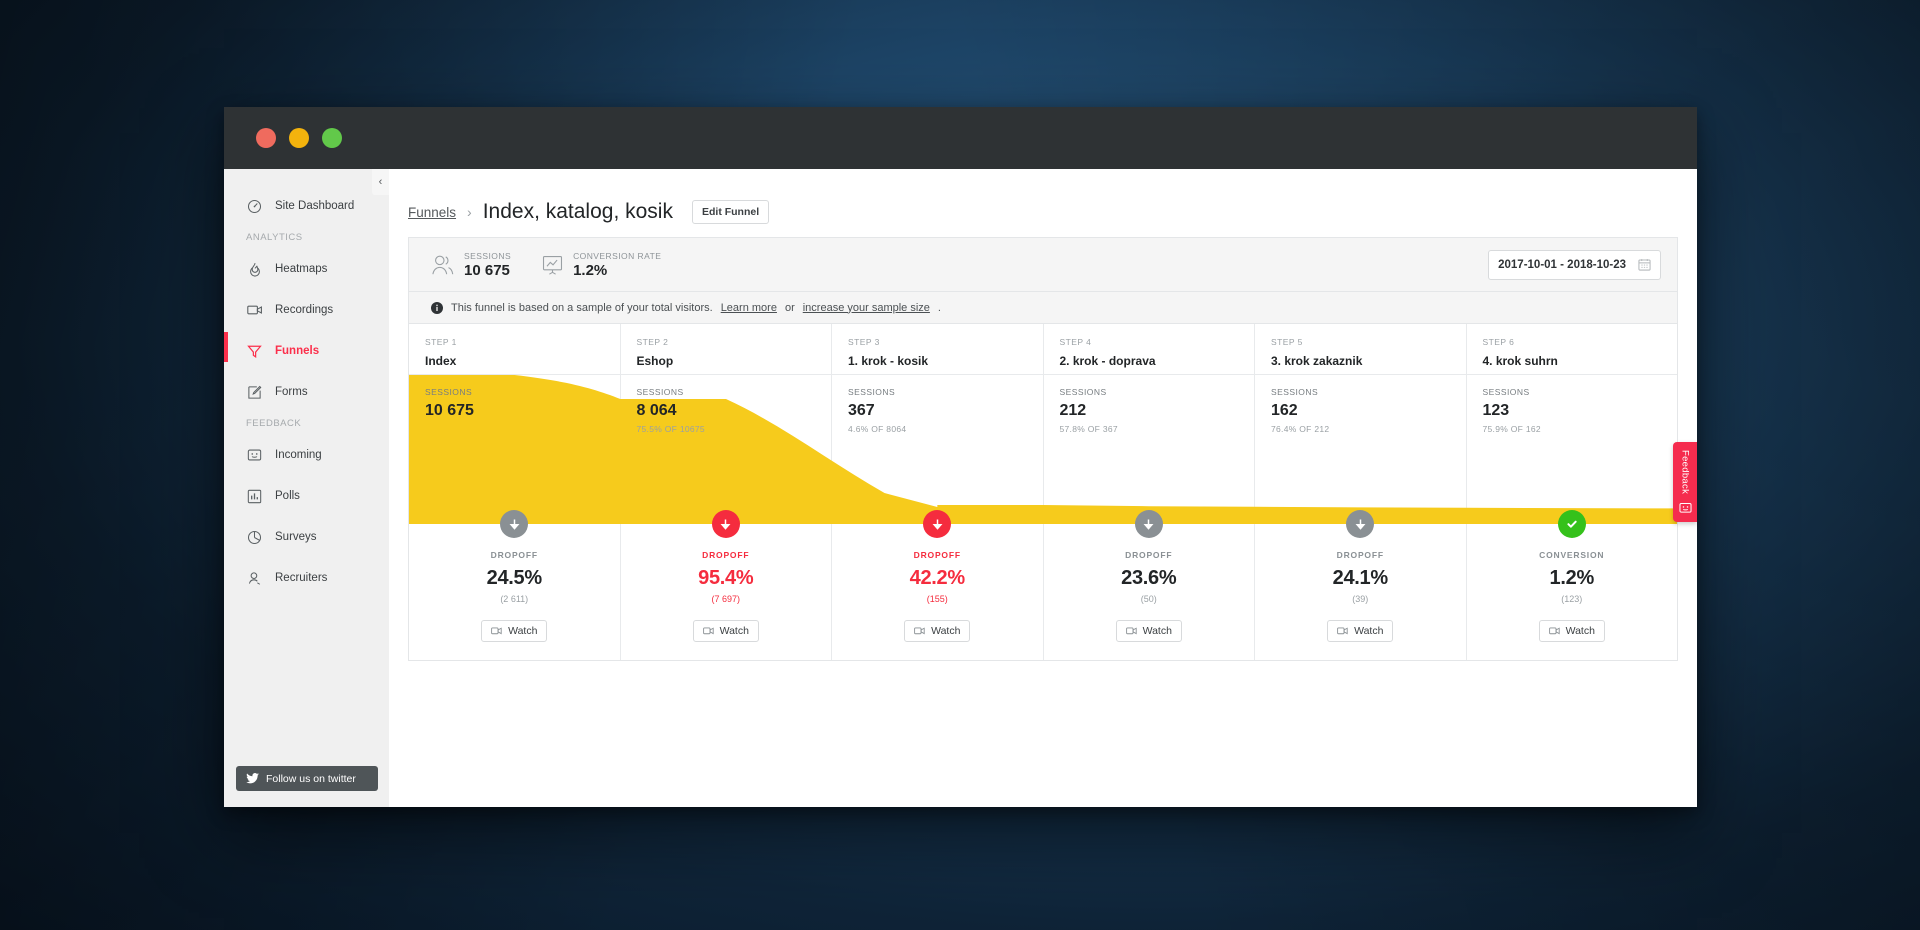 The height and width of the screenshot is (930, 1920). What do you see at coordinates (287, 496) in the screenshot?
I see `sidebar-item-label: Polls` at bounding box center [287, 496].